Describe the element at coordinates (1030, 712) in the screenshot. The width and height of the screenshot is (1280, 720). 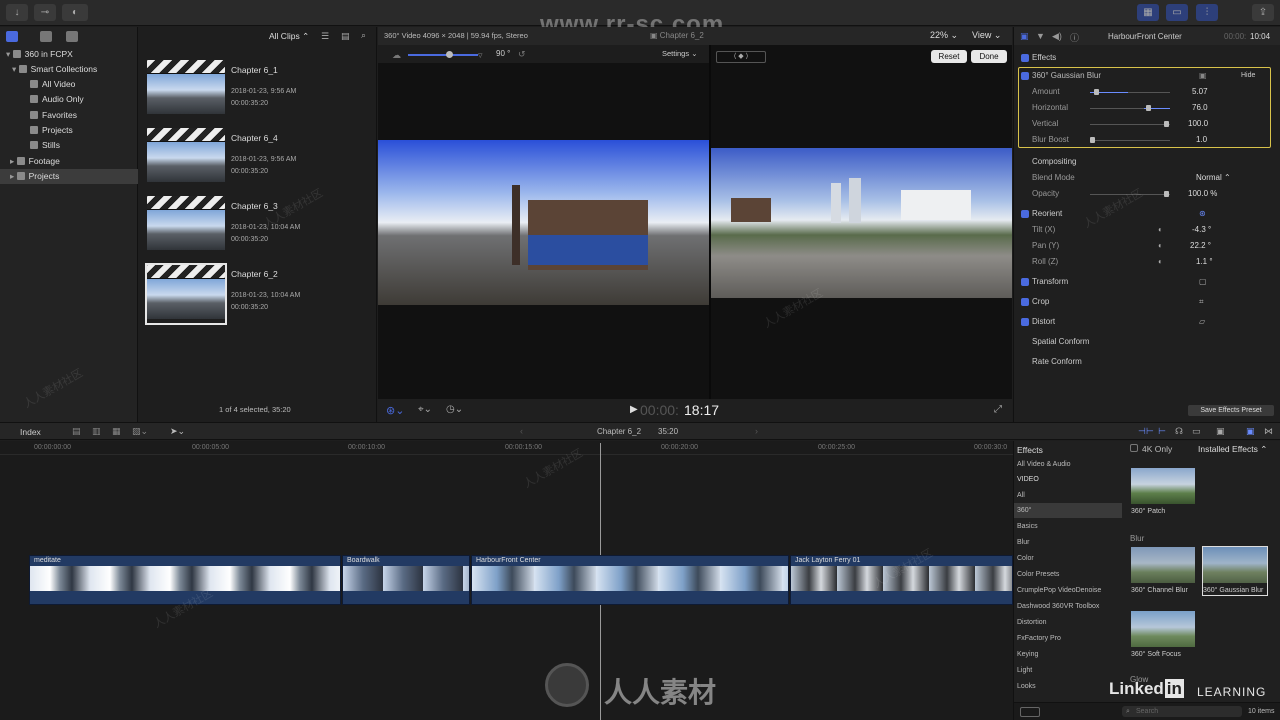
I see `sidebar-toggle-icon` at that location.